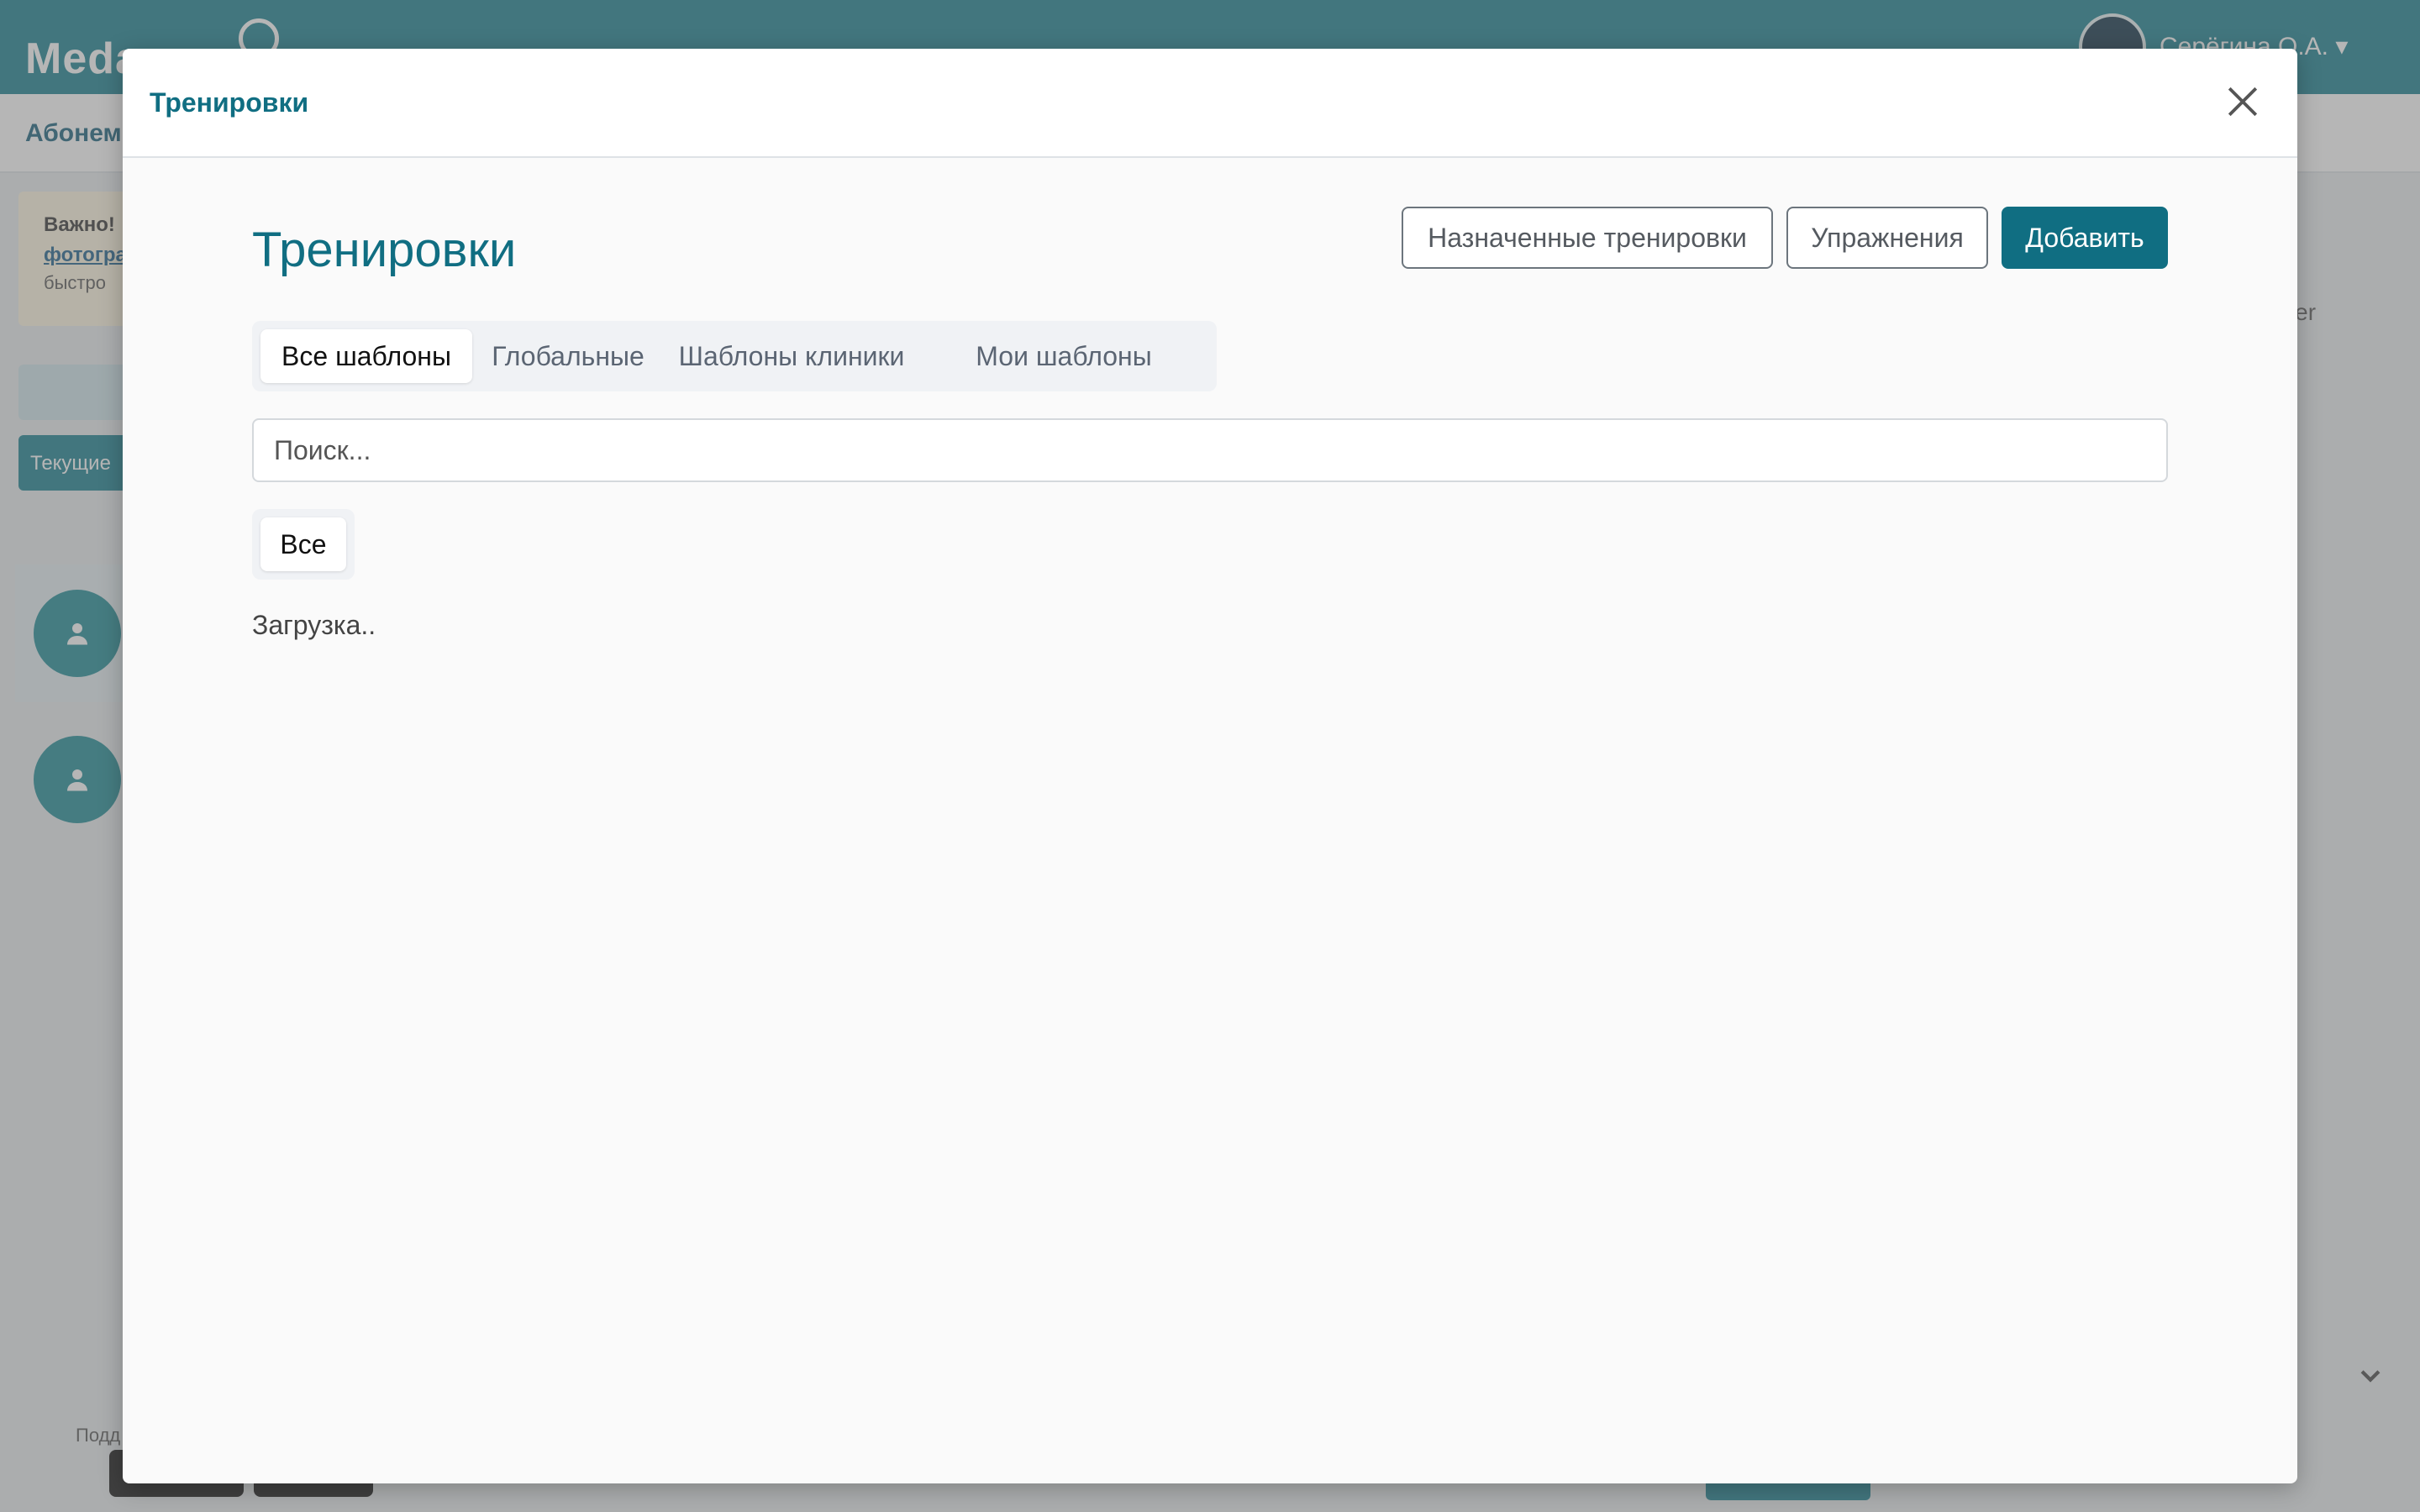 This screenshot has height=1512, width=2420. Describe the element at coordinates (1210, 103) in the screenshot. I see `modal-header: Тренировки` at that location.